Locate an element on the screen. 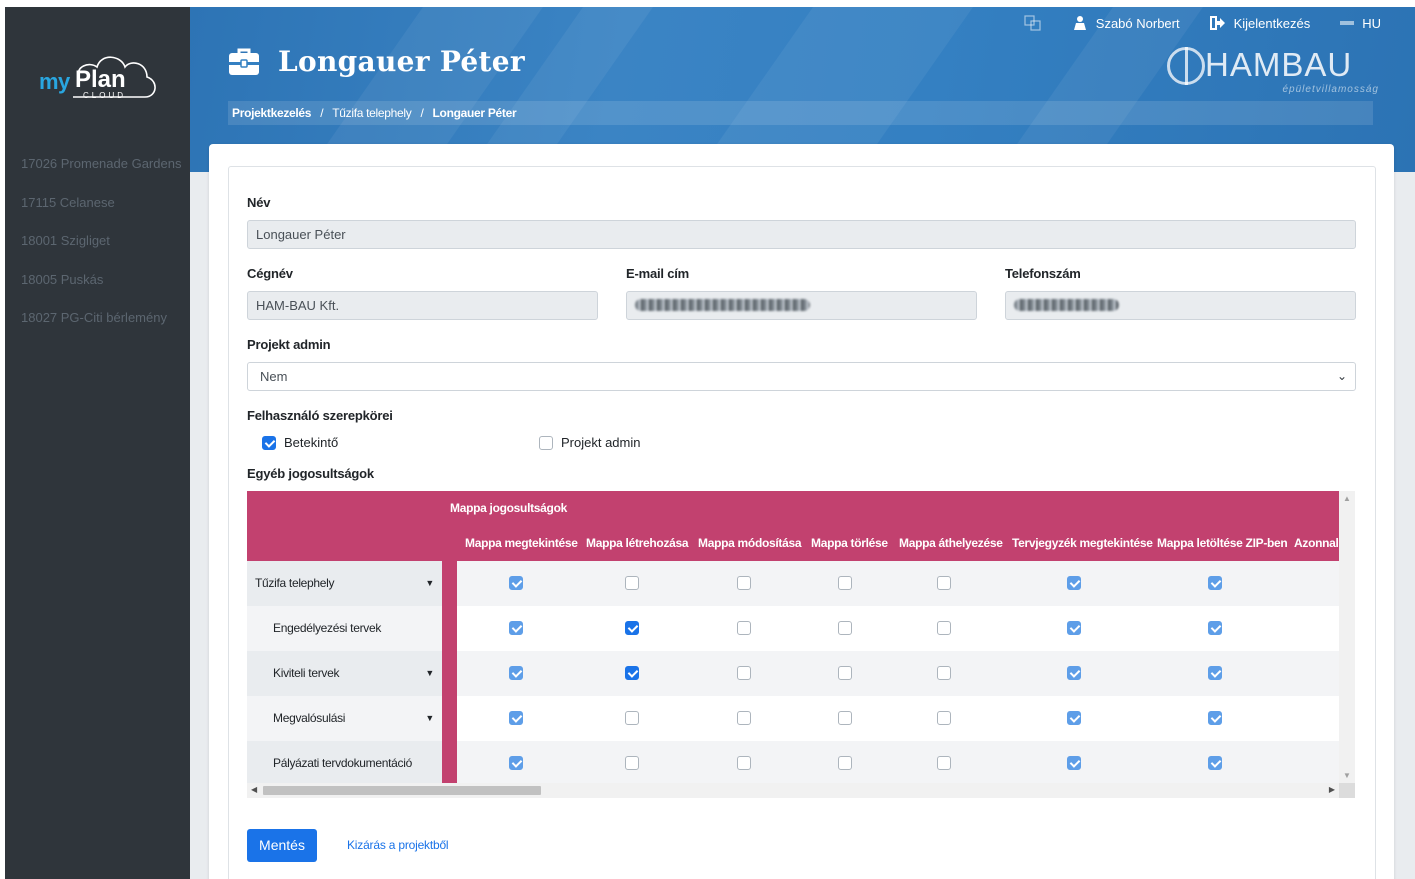 The image size is (1415, 879). horizontal-scrollbar: ◀ ▶ is located at coordinates (793, 790).